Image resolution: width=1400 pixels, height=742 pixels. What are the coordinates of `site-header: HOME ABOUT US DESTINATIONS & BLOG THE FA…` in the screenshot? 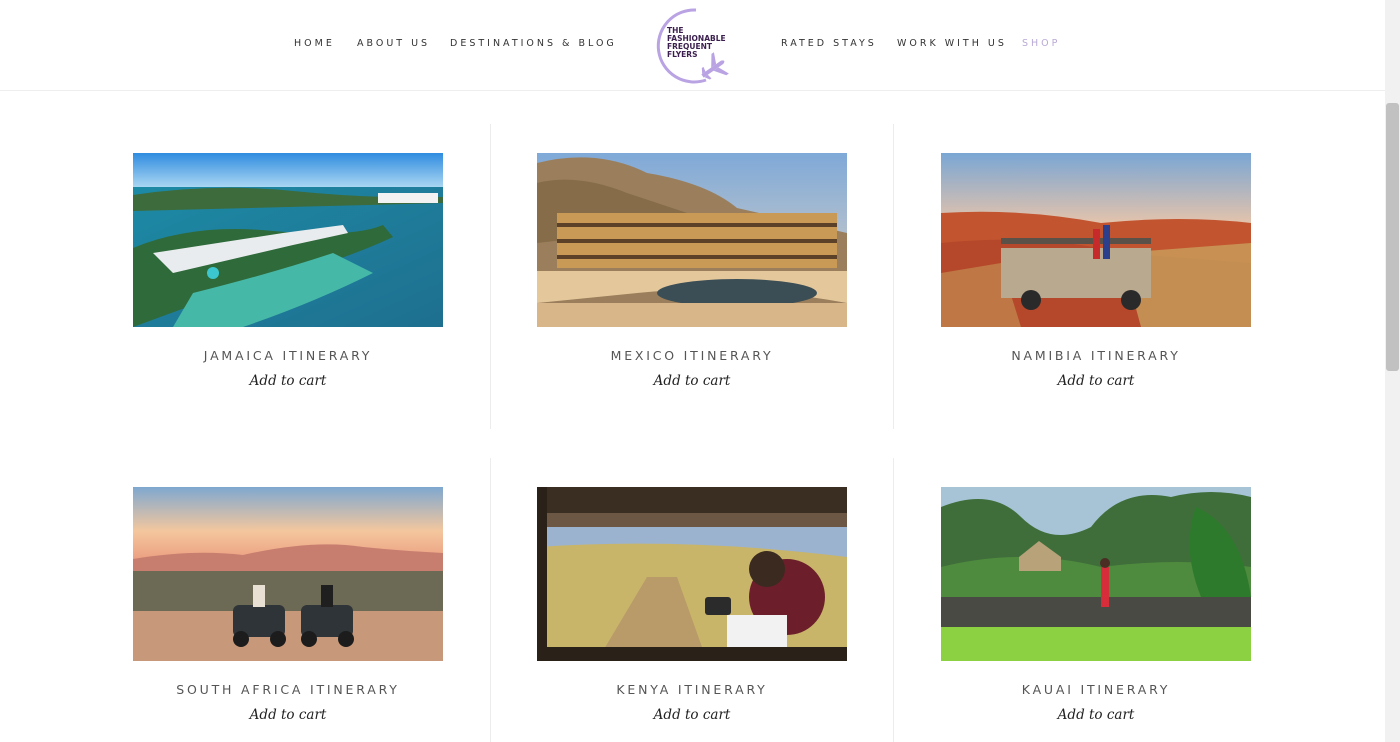 It's located at (692, 45).